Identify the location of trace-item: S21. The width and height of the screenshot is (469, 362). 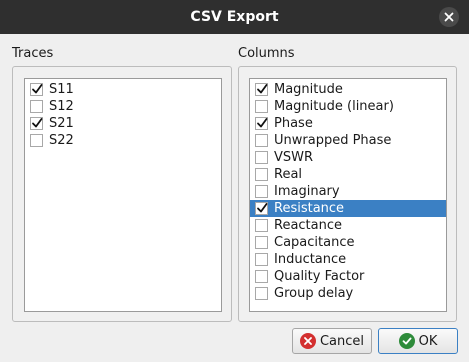
(123, 123).